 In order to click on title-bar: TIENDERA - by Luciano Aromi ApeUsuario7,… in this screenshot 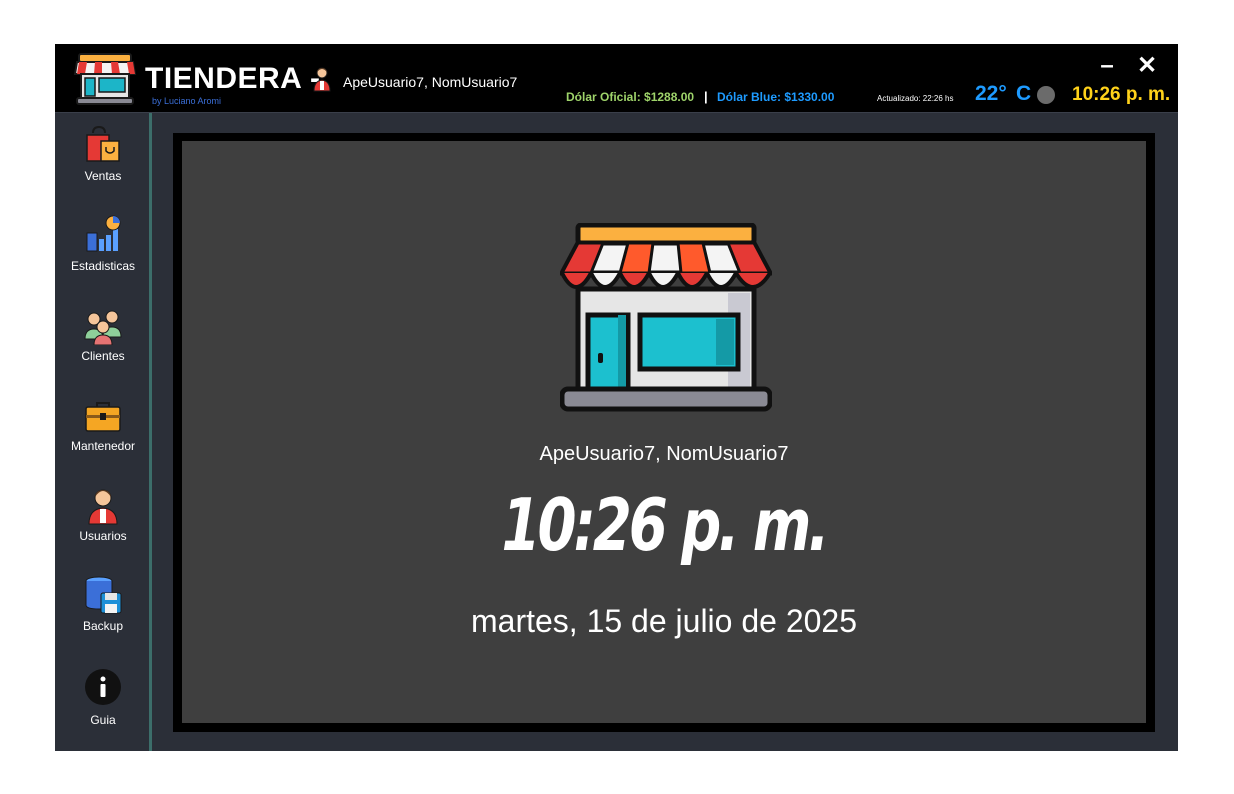, I will do `click(616, 78)`.